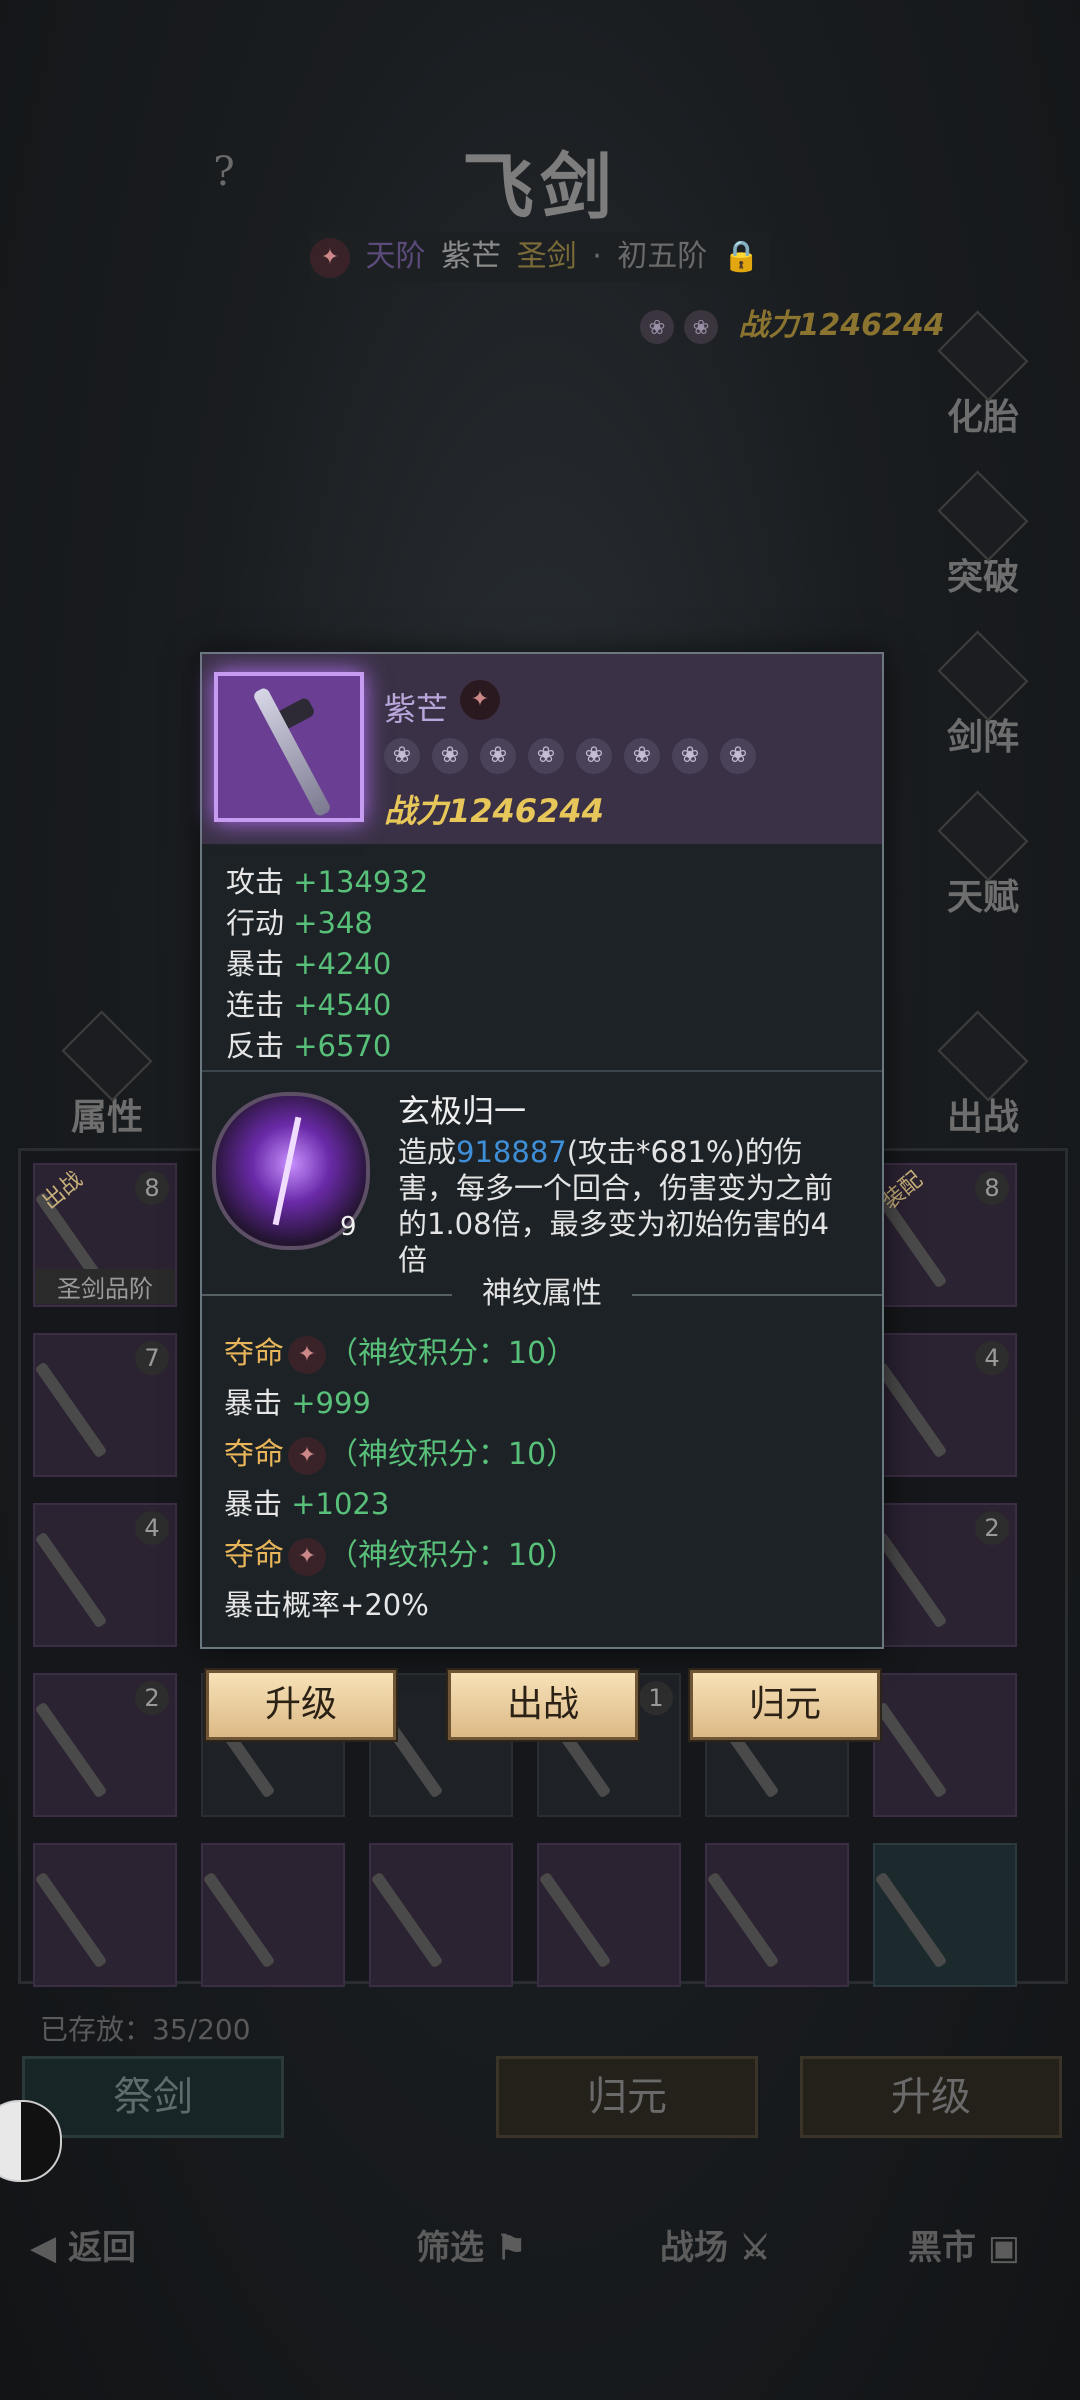  Describe the element at coordinates (416, 709) in the screenshot. I see `sword-name: 紫芒` at that location.